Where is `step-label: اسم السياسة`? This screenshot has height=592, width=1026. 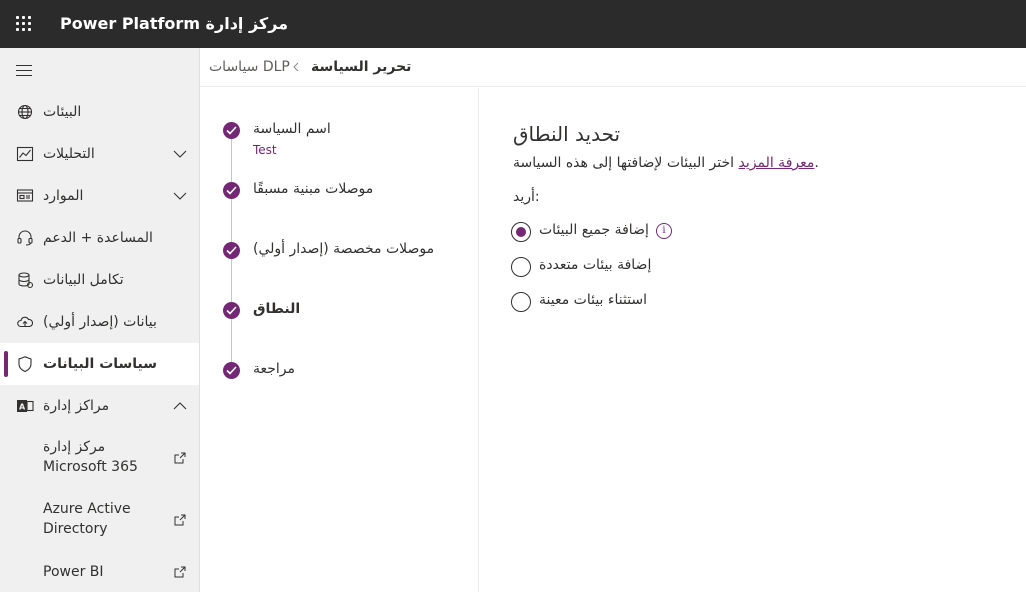
step-label: اسم السياسة is located at coordinates (292, 129).